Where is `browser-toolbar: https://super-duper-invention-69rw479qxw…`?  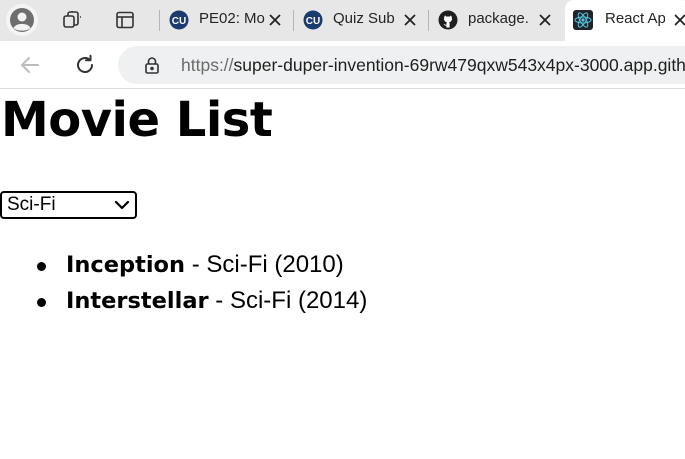
browser-toolbar: https://super-duper-invention-69rw479qxw… is located at coordinates (342, 65).